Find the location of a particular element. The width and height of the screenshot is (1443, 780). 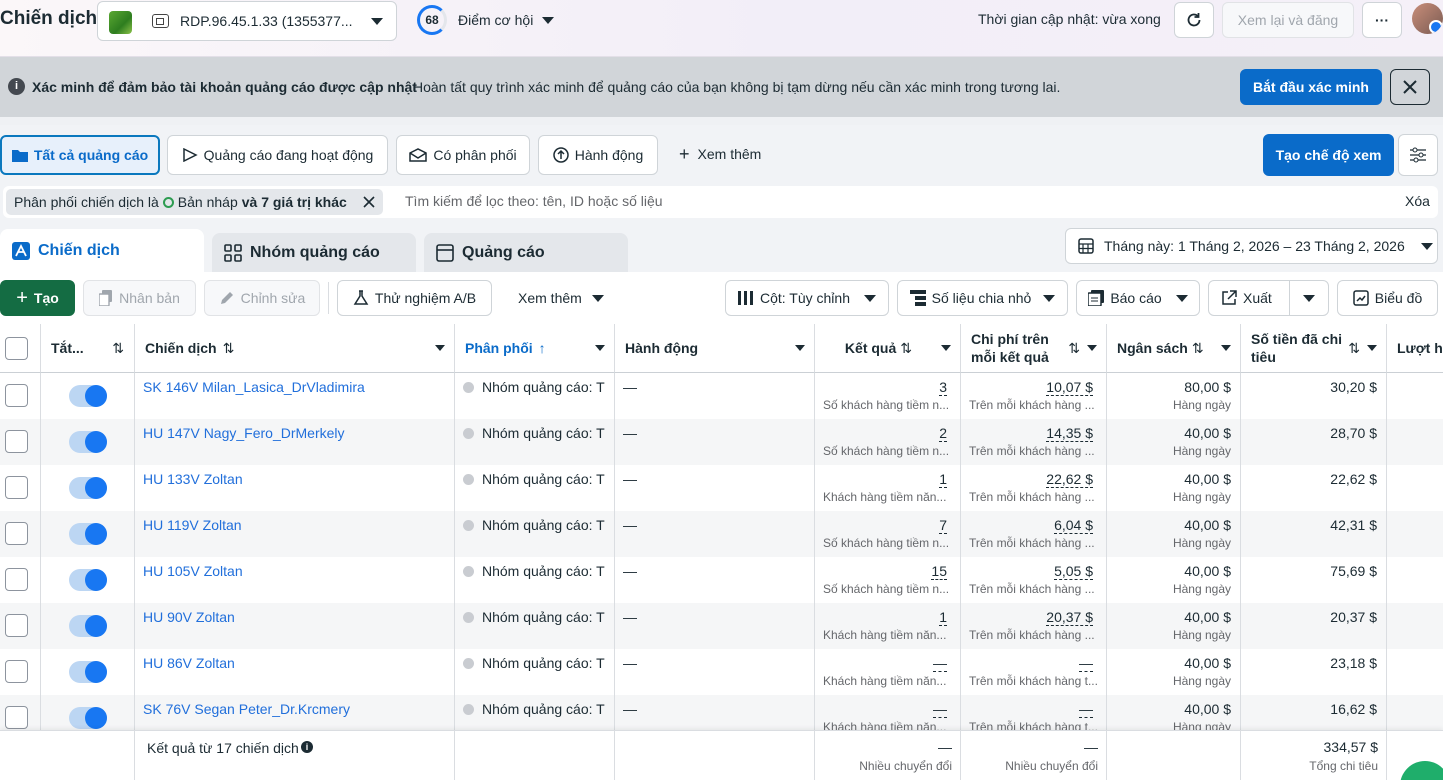

help-bubble-icon is located at coordinates (1421, 770).